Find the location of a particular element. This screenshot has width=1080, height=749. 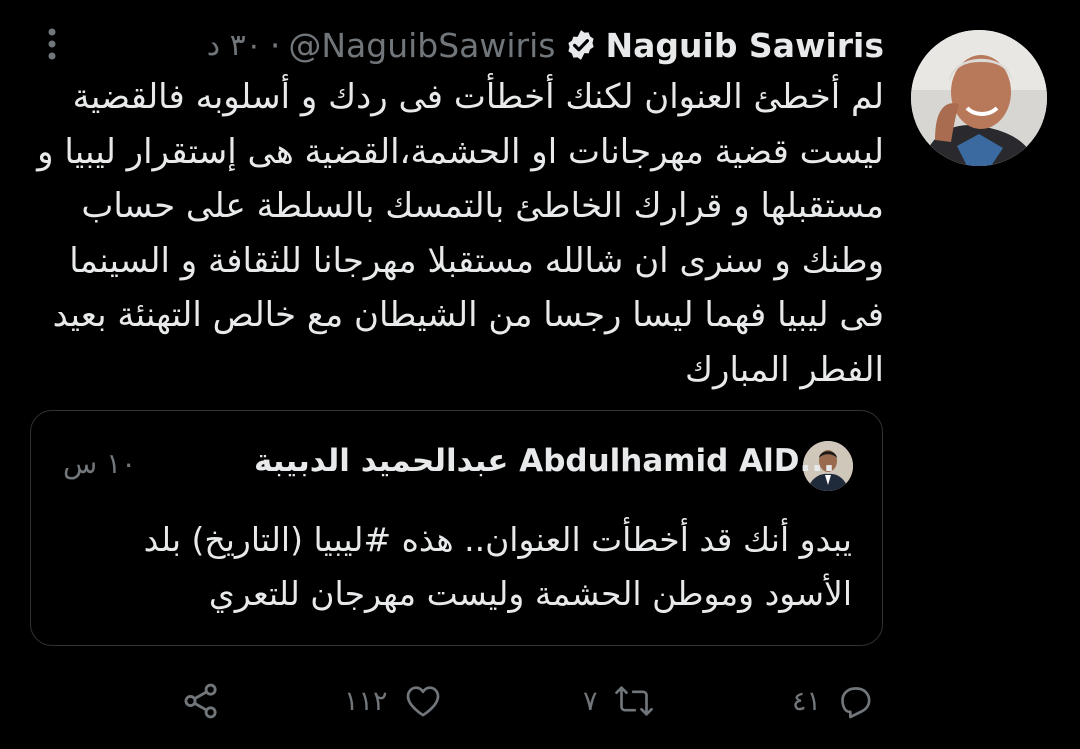

action-bar: ٤١ ٧ ١١٢ is located at coordinates (540, 701).